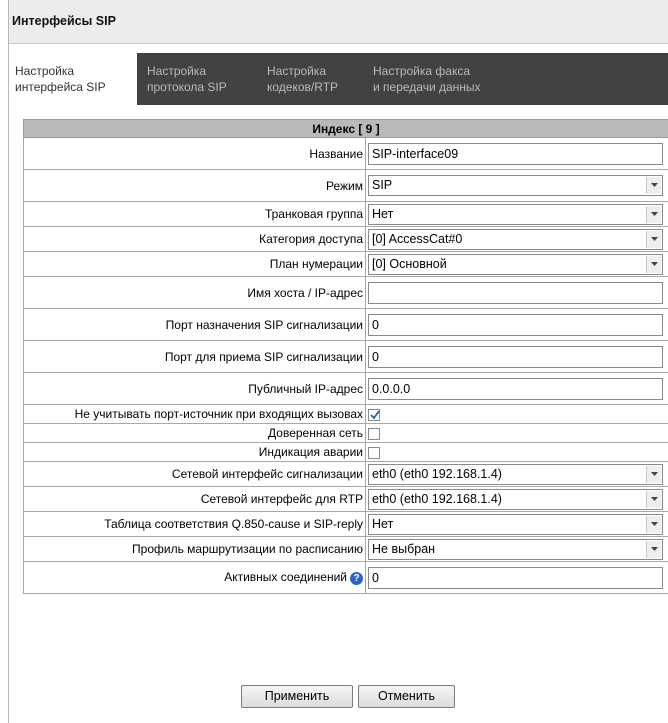 The width and height of the screenshot is (668, 723). I want to click on window-title-bar: Интерфейсы SIP, so click(338, 22).